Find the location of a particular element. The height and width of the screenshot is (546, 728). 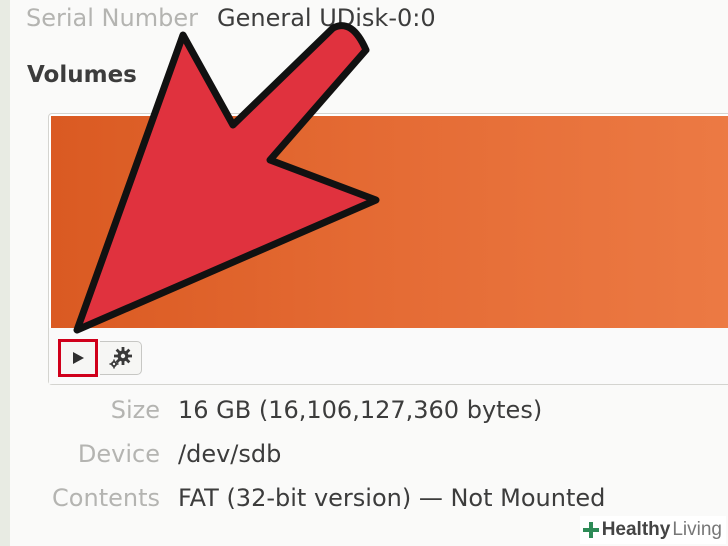

healthy-living-watermark: Healthy Living is located at coordinates (652, 530).